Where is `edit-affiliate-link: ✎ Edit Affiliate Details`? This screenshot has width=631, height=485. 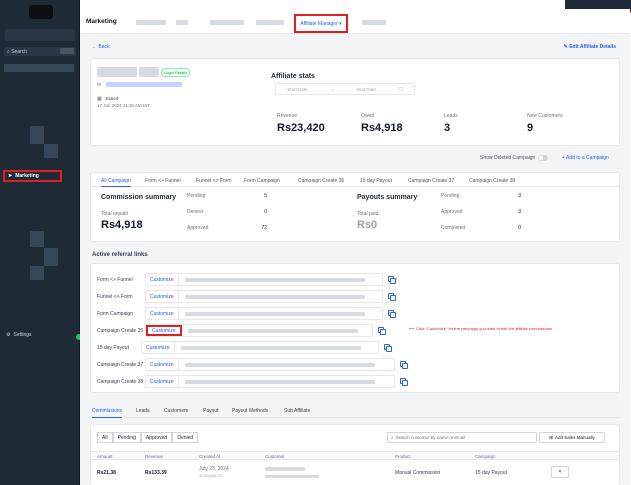 edit-affiliate-link: ✎ Edit Affiliate Details is located at coordinates (590, 47).